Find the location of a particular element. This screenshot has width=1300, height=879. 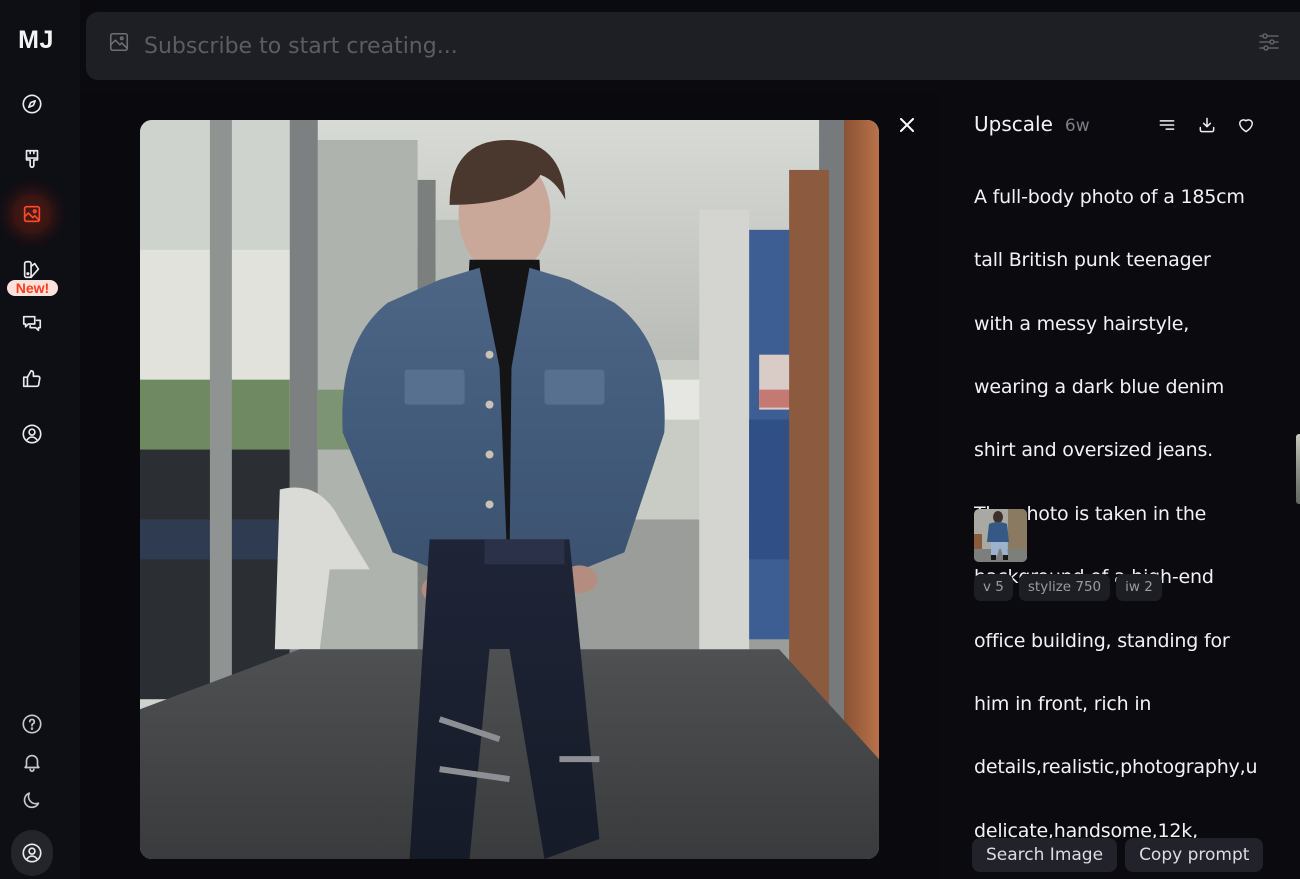

action-buttons: Search Image Copy prompt is located at coordinates (1118, 855).